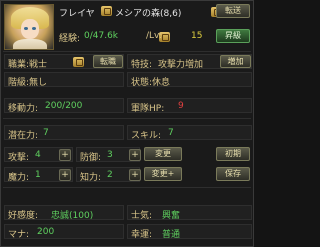 This screenshot has height=247, width=320. Describe the element at coordinates (146, 136) in the screenshot. I see `skill-label: スキル:` at that location.